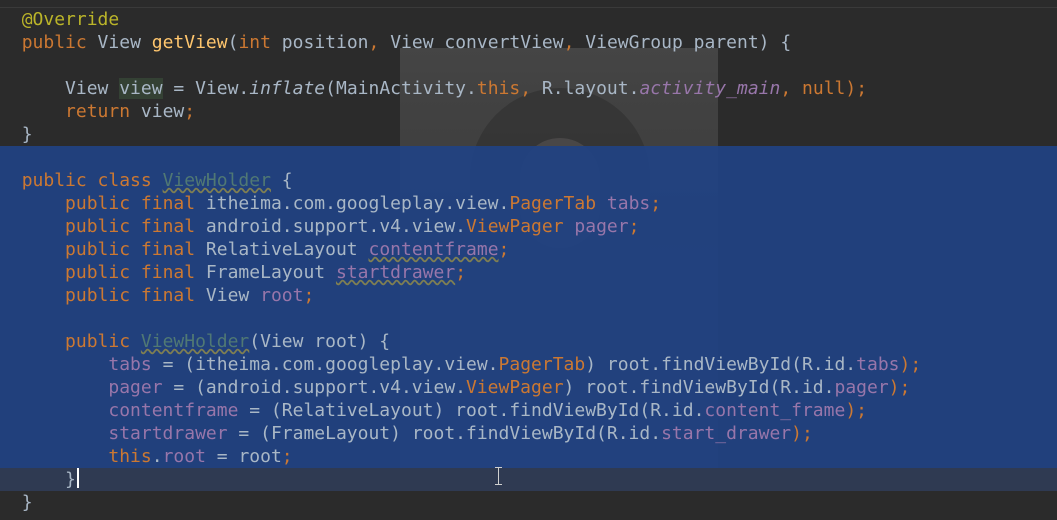  Describe the element at coordinates (70, 19) in the screenshot. I see `code-token: @Override` at that location.